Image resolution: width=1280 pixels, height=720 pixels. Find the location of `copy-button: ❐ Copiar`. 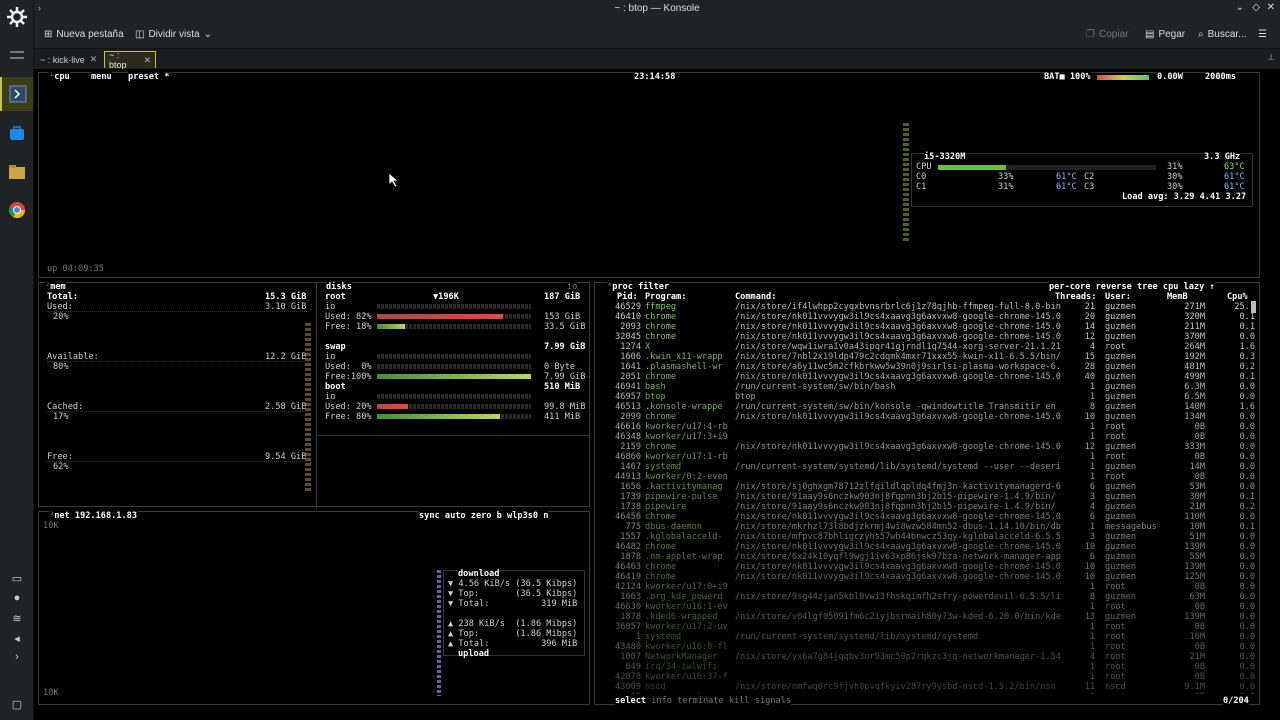

copy-button: ❐ Copiar is located at coordinates (1107, 34).